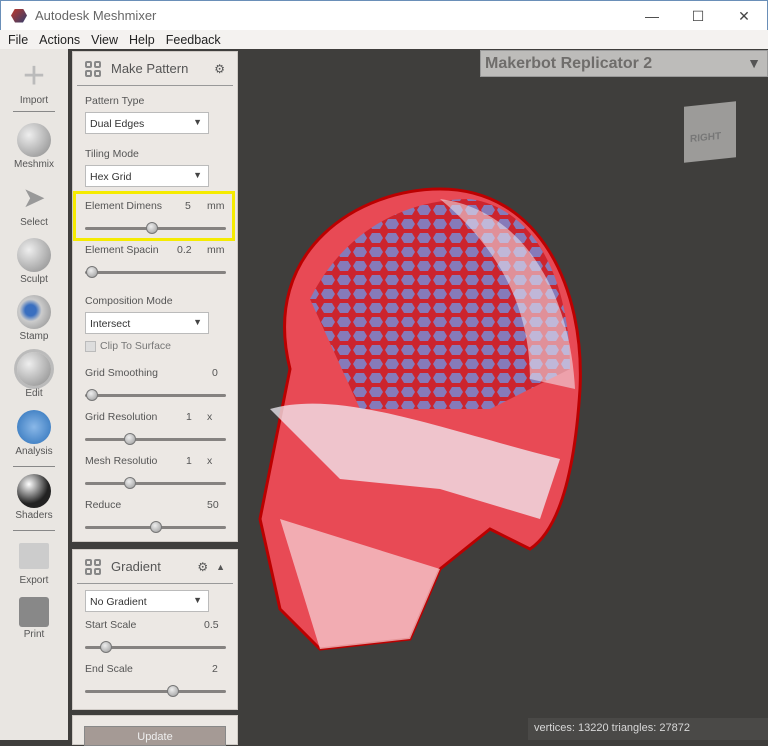  What do you see at coordinates (111, 625) in the screenshot?
I see `start-scale-label: Start Scale` at bounding box center [111, 625].